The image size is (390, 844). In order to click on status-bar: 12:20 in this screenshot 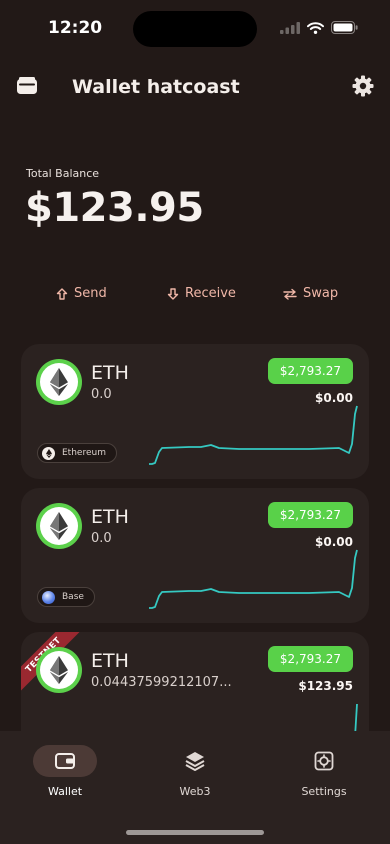, I will do `click(195, 27)`.